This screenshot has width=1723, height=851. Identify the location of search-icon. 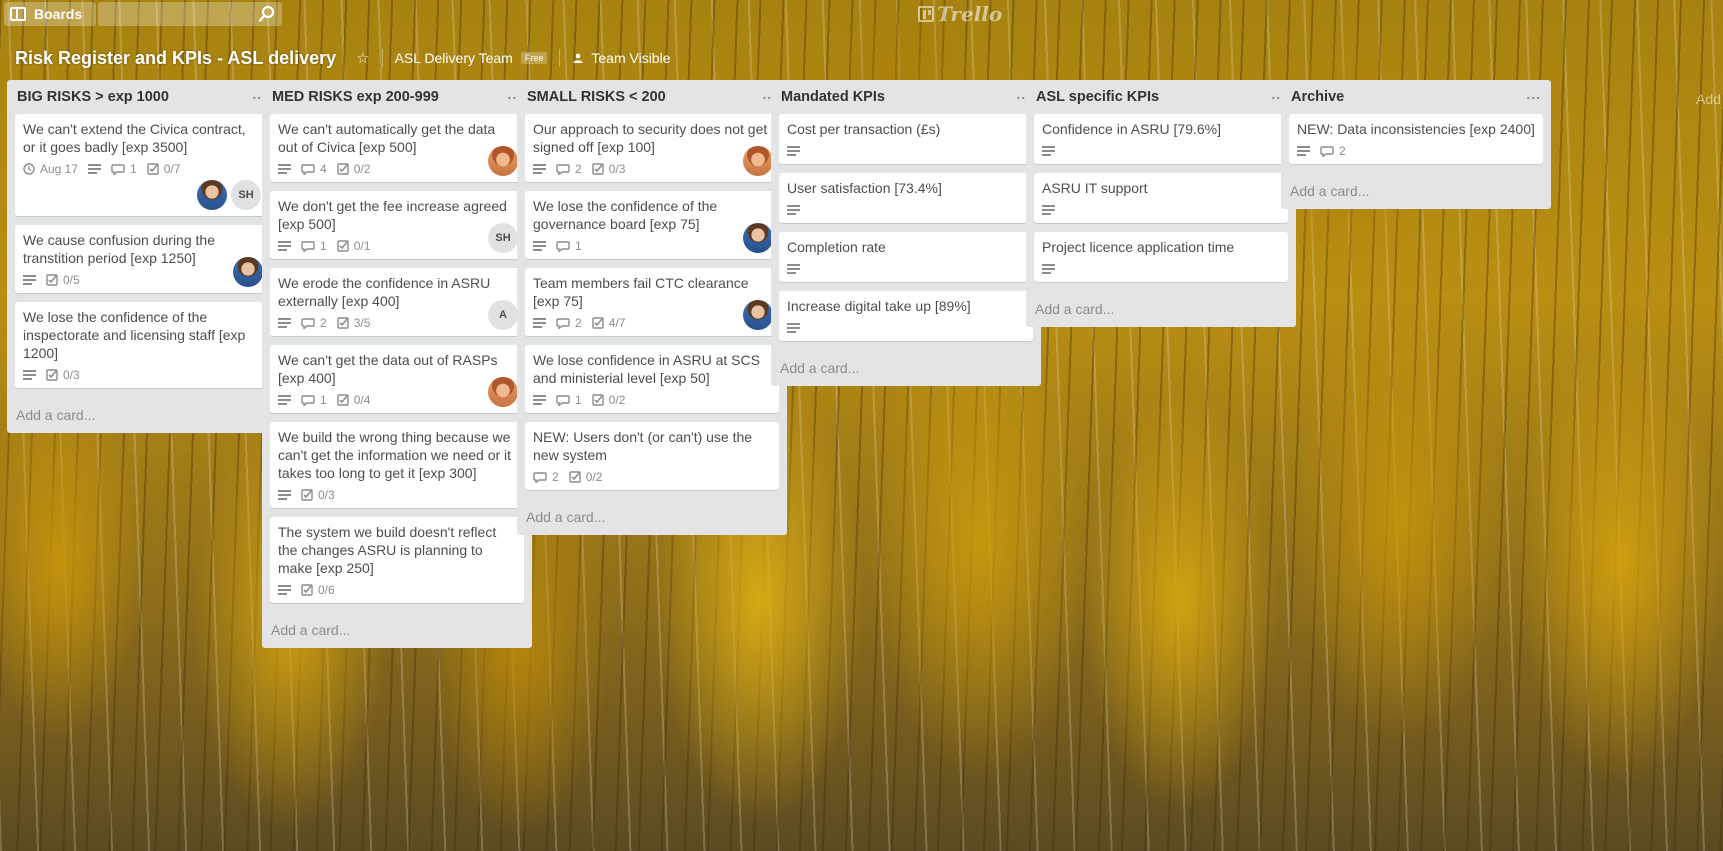
(267, 14).